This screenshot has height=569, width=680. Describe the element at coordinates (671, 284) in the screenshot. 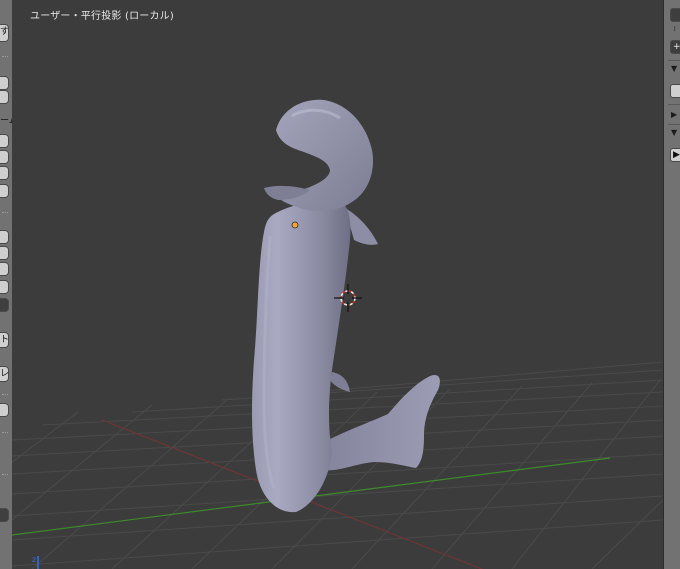

I see `properties-shelf: l + ▼ ▶ ▼ ▶` at that location.